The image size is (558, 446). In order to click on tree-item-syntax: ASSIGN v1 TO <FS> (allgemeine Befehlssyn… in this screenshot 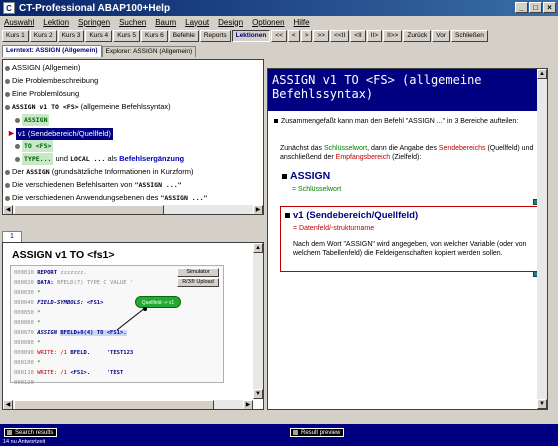, I will do `click(88, 107)`.